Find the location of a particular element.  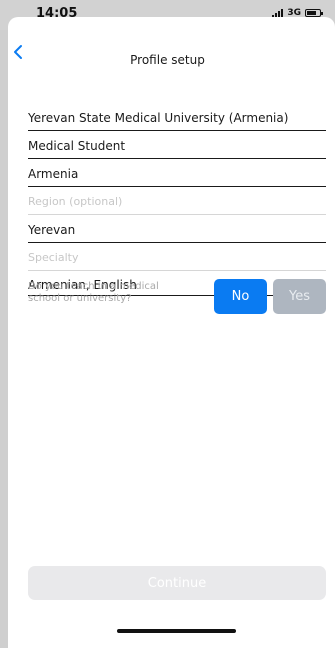

city-field: Yerevan is located at coordinates (177, 229).